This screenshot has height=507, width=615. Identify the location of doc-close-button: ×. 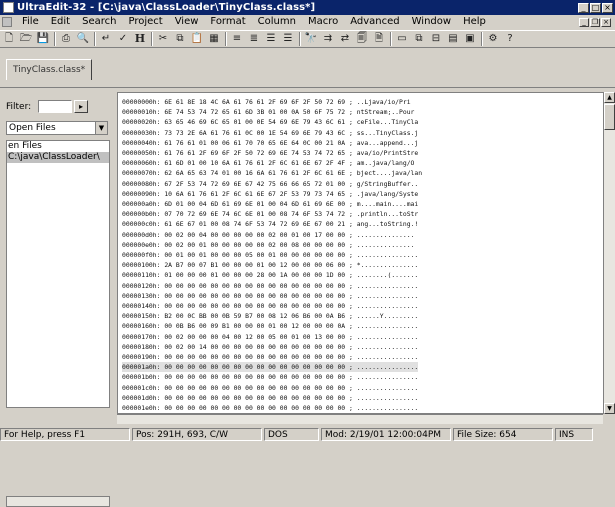
(606, 22).